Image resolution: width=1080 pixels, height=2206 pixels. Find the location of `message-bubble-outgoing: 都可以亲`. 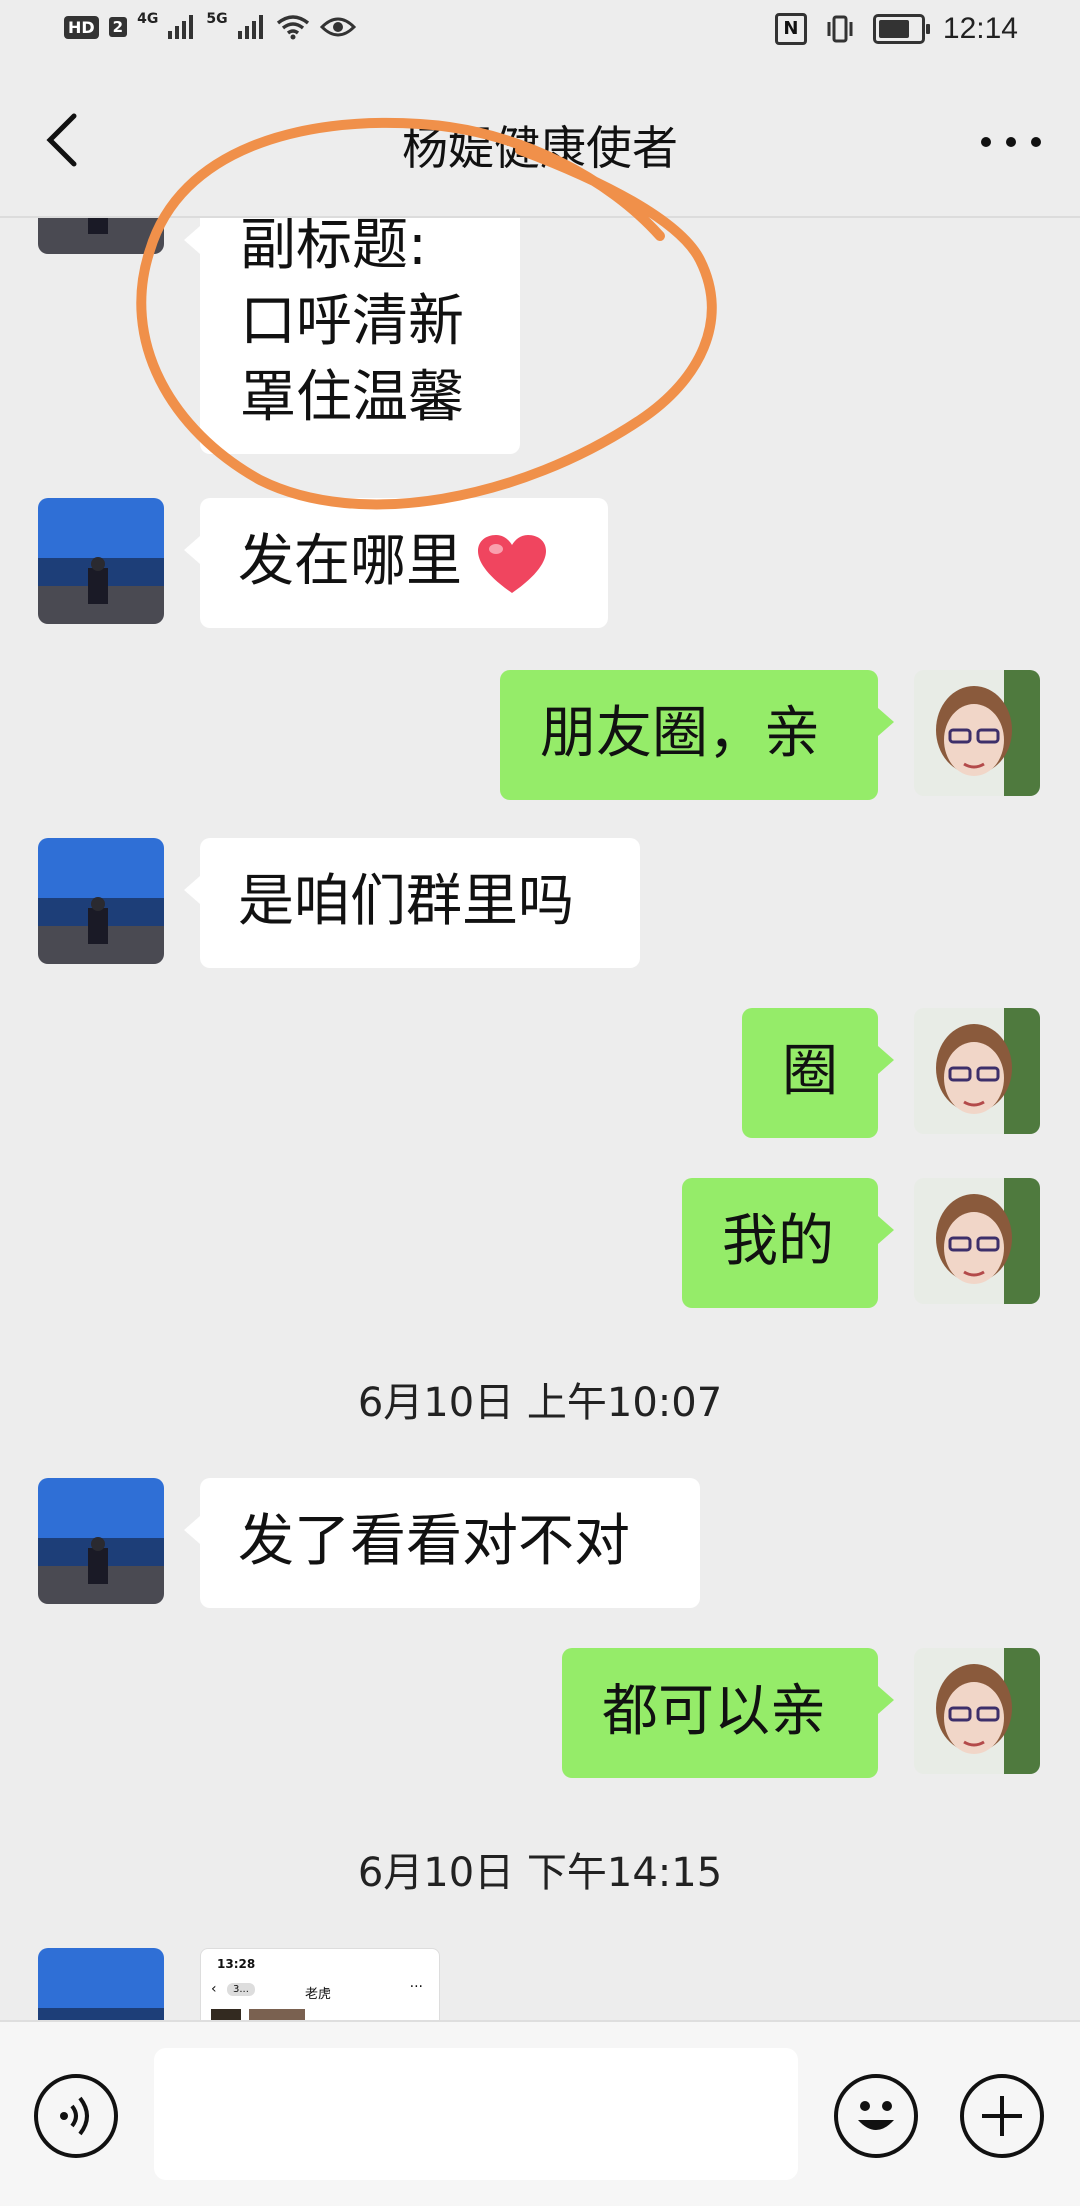

message-bubble-outgoing: 都可以亲 is located at coordinates (728, 1713).